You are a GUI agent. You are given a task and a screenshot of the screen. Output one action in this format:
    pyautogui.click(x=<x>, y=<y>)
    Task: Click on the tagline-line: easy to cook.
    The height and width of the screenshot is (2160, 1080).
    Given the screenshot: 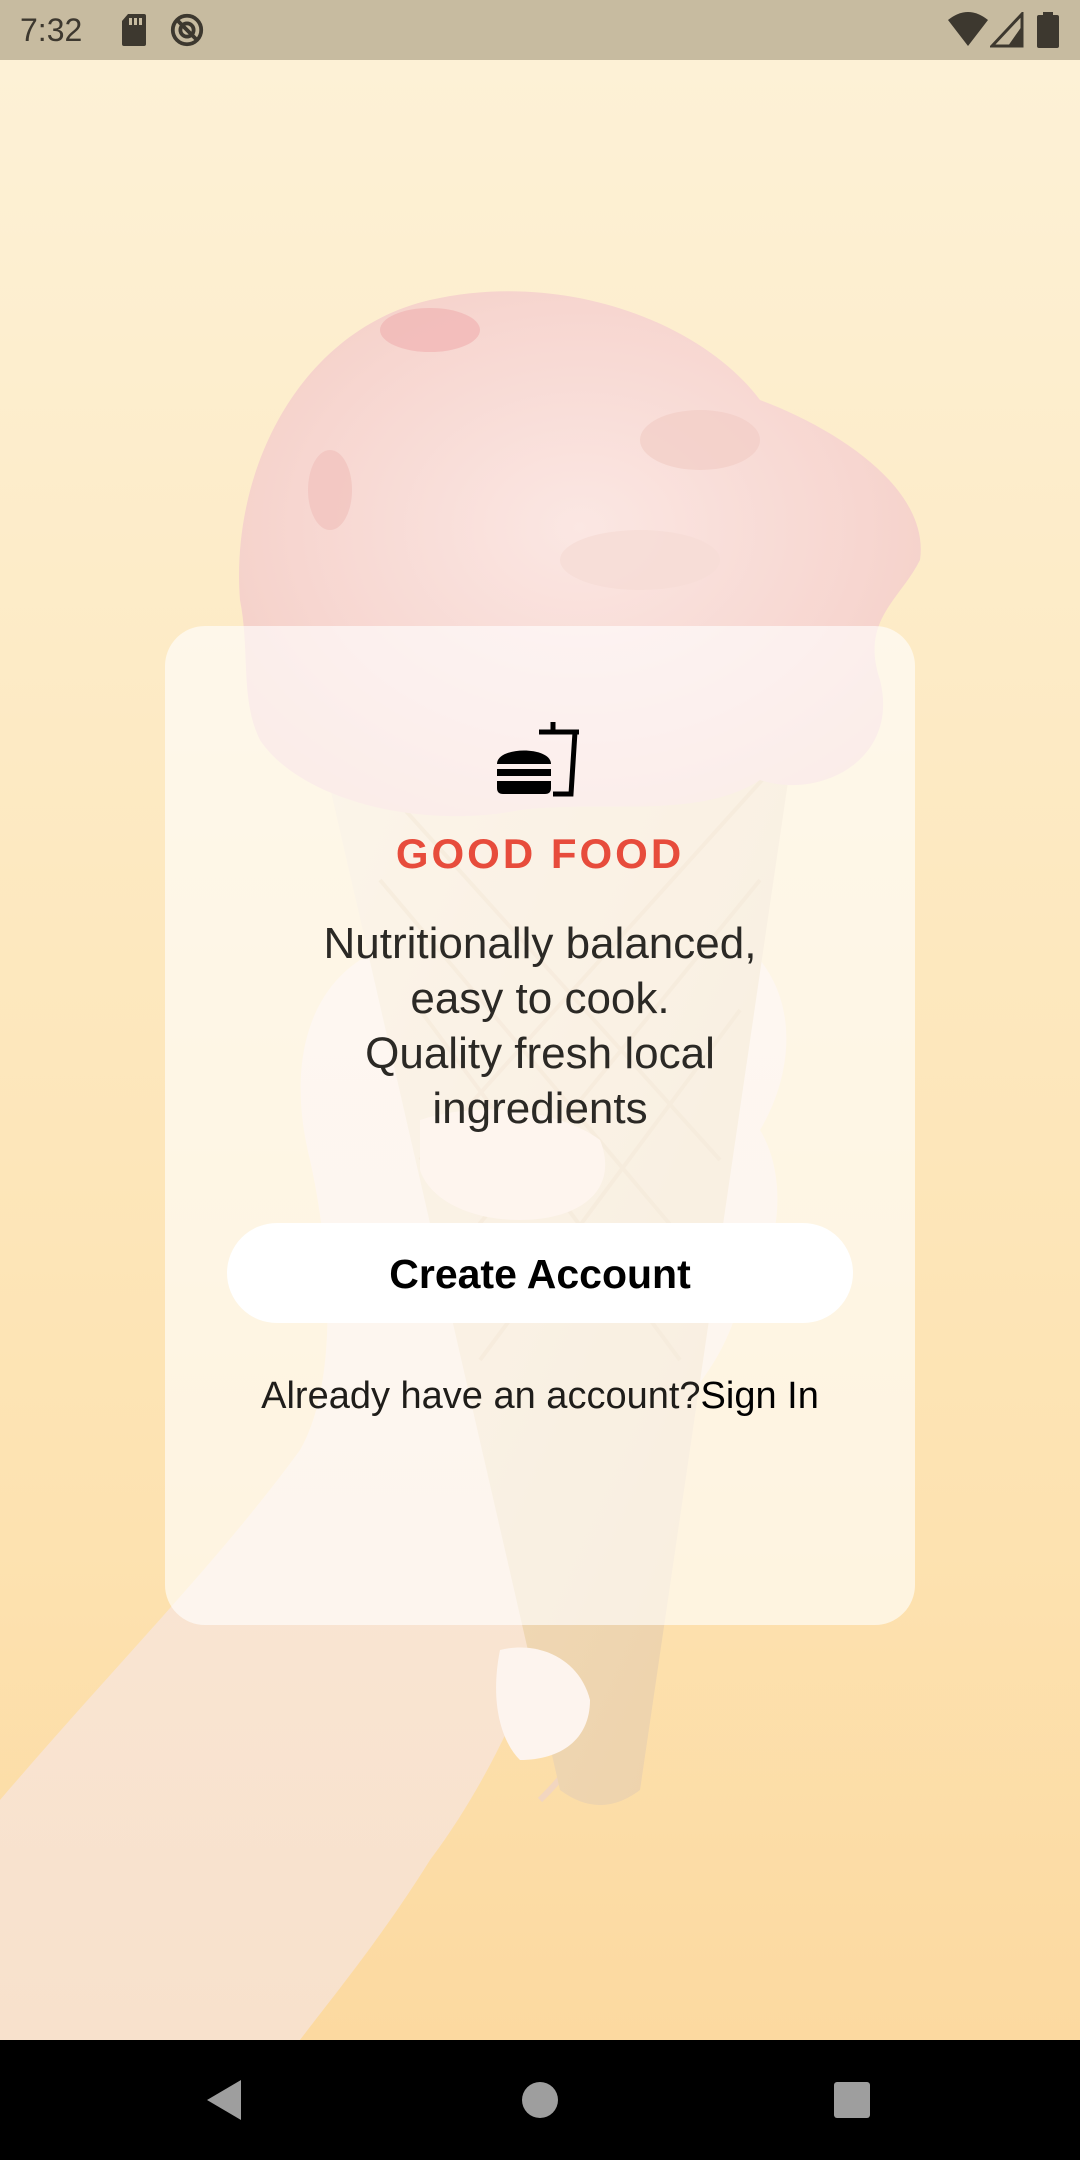 What is the action you would take?
    pyautogui.click(x=540, y=998)
    